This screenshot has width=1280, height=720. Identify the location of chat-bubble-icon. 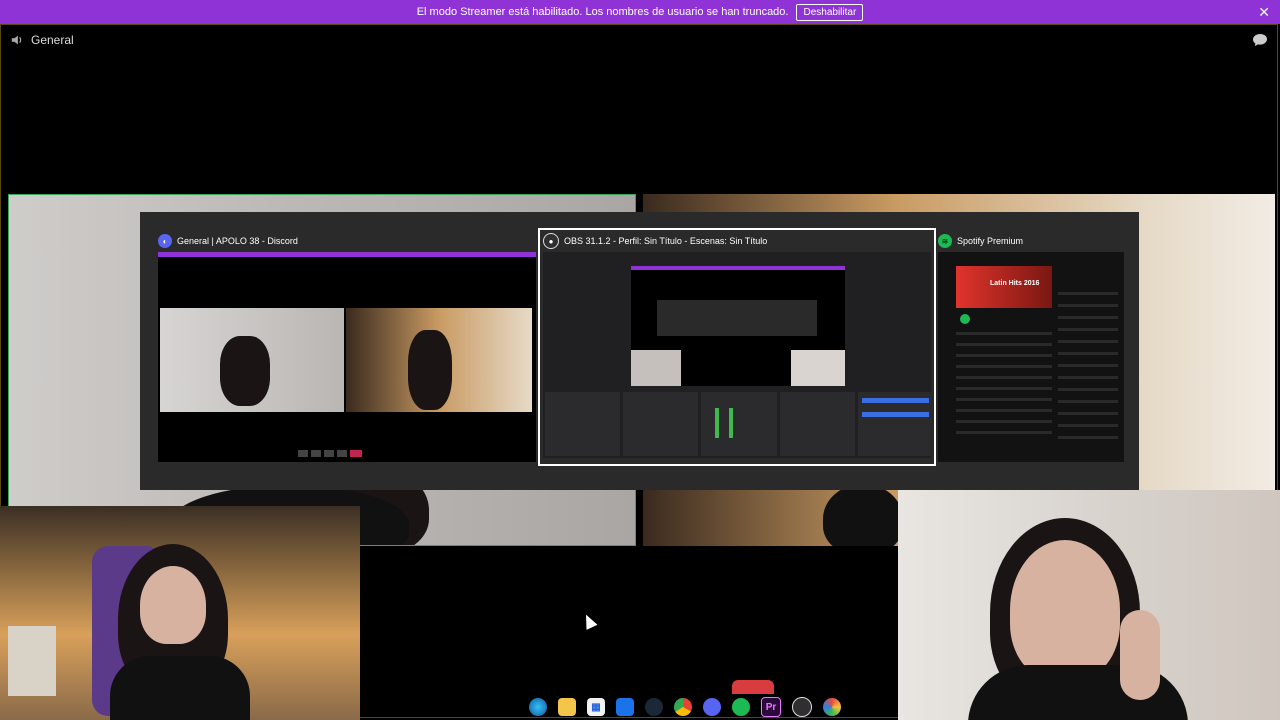
(1260, 40).